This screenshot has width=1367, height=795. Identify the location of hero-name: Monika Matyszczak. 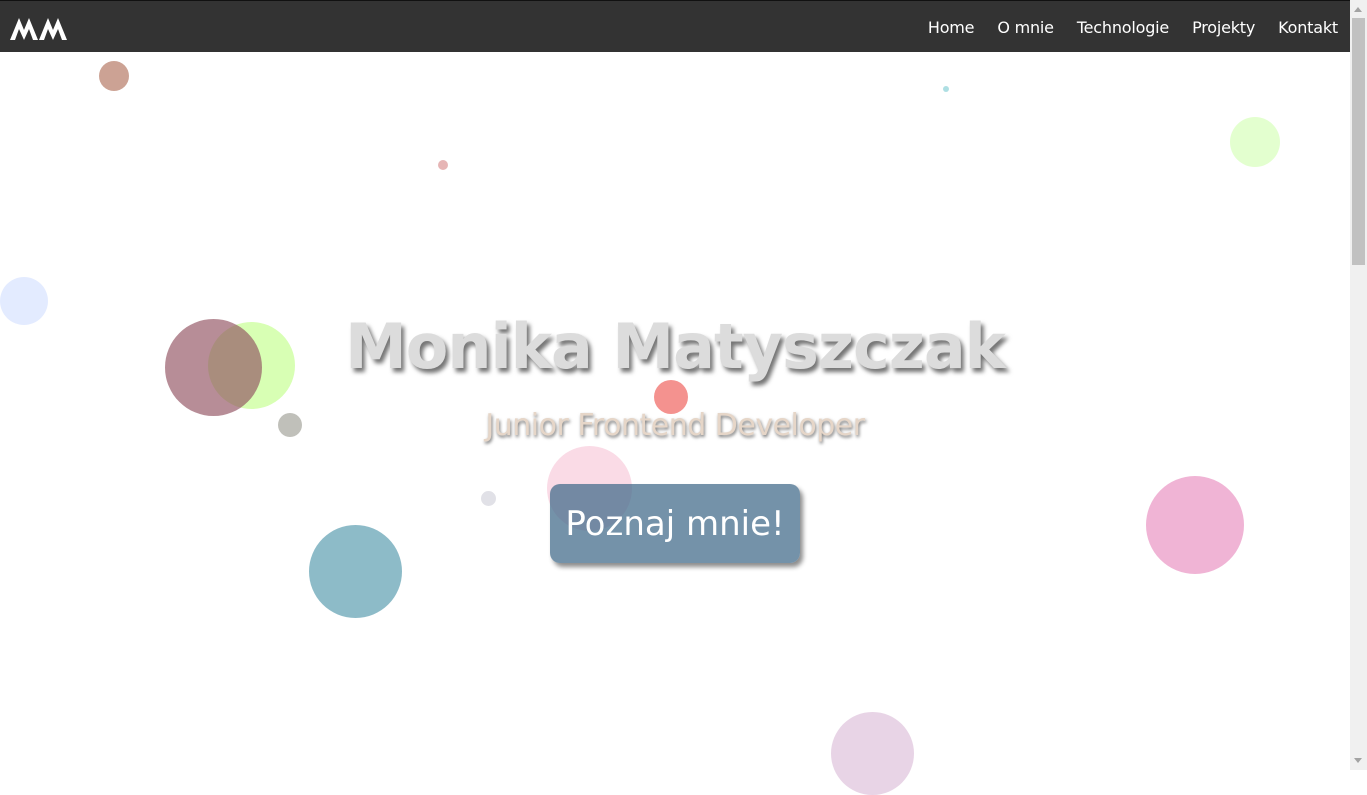
(675, 346).